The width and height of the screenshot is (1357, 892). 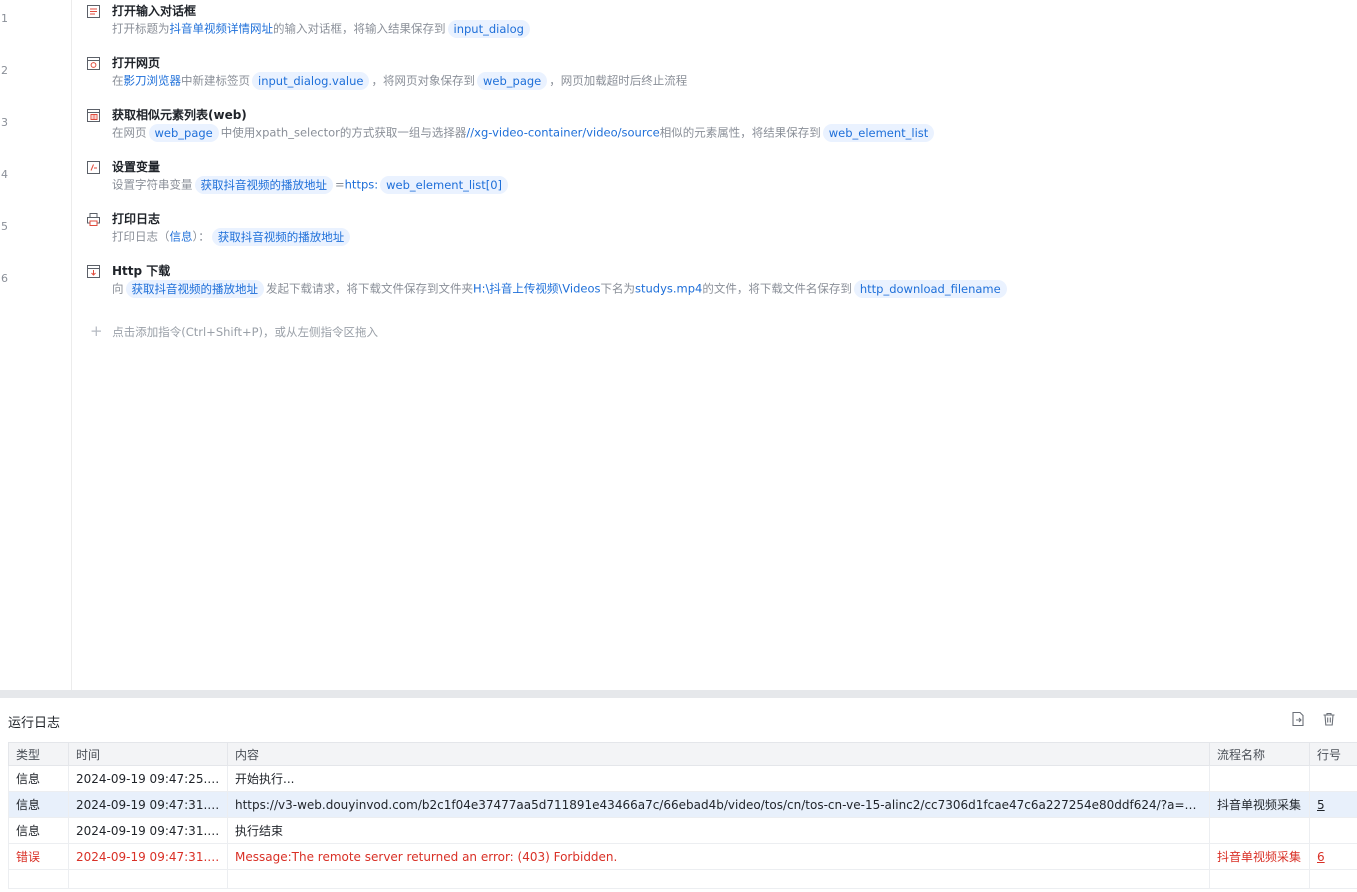 I want to click on param-value: 影刀浏览器, so click(x=152, y=80).